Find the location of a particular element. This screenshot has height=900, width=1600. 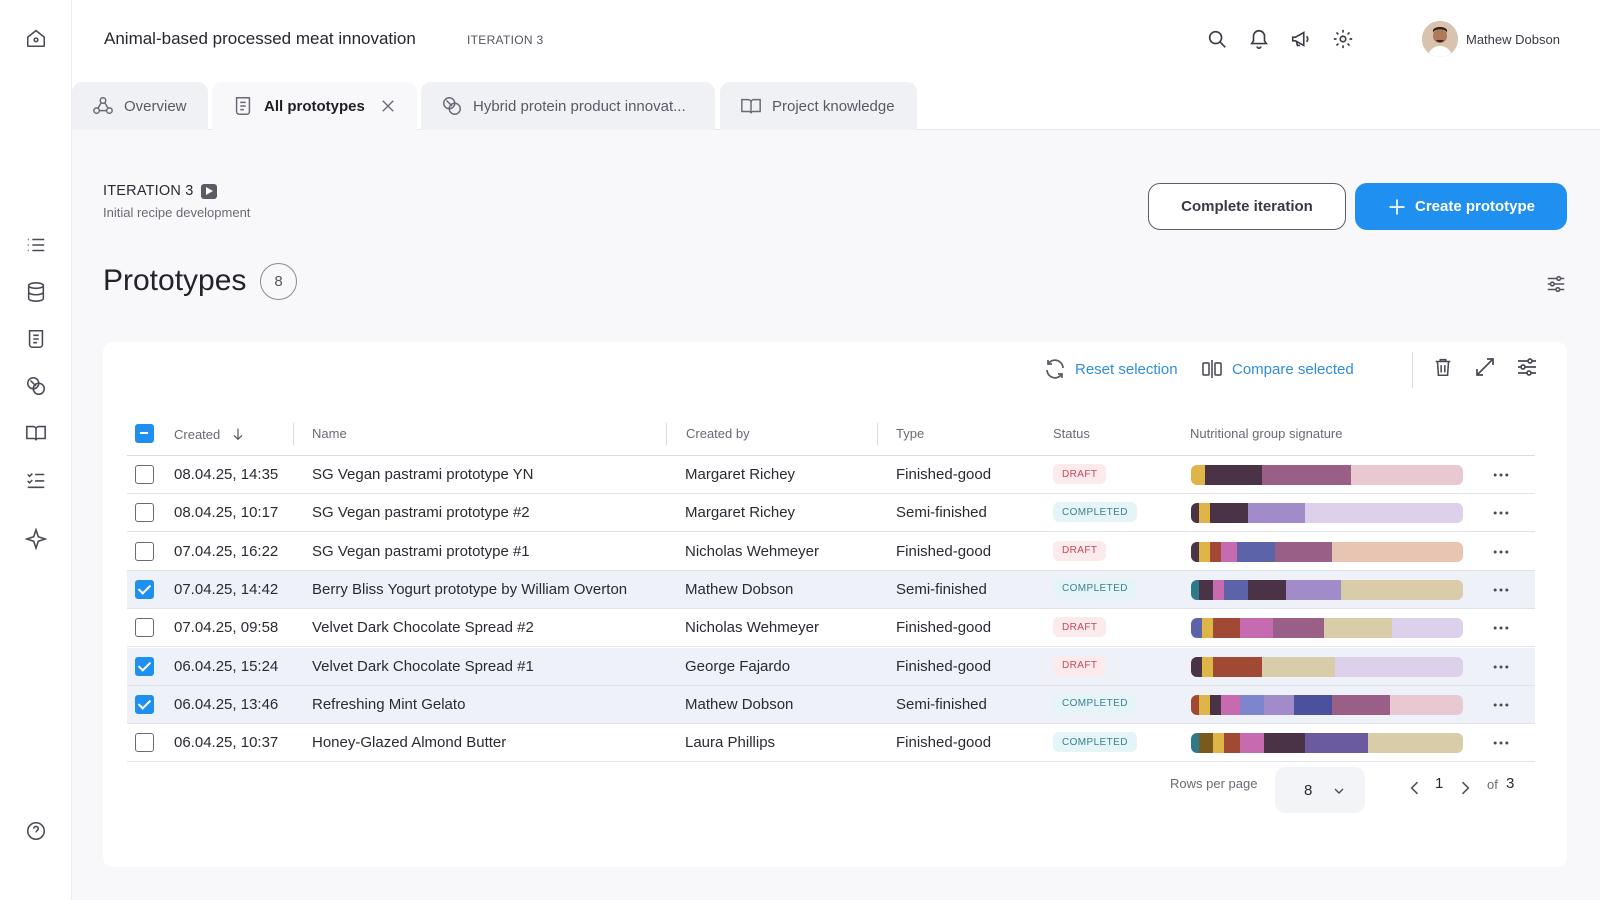

type-cell: Finished-good is located at coordinates (944, 666).